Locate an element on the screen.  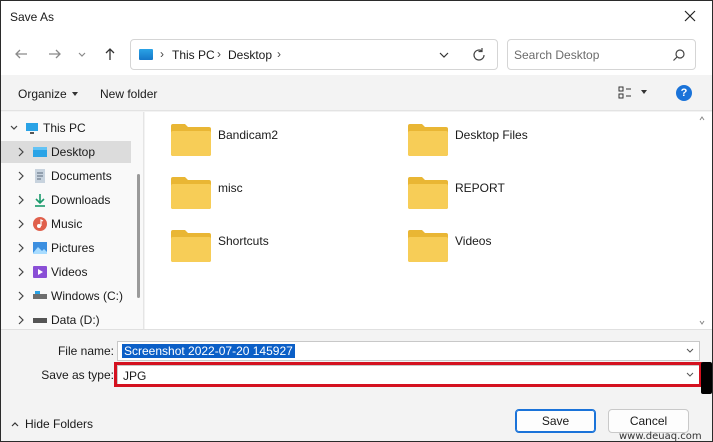
documents-icon is located at coordinates (40, 176).